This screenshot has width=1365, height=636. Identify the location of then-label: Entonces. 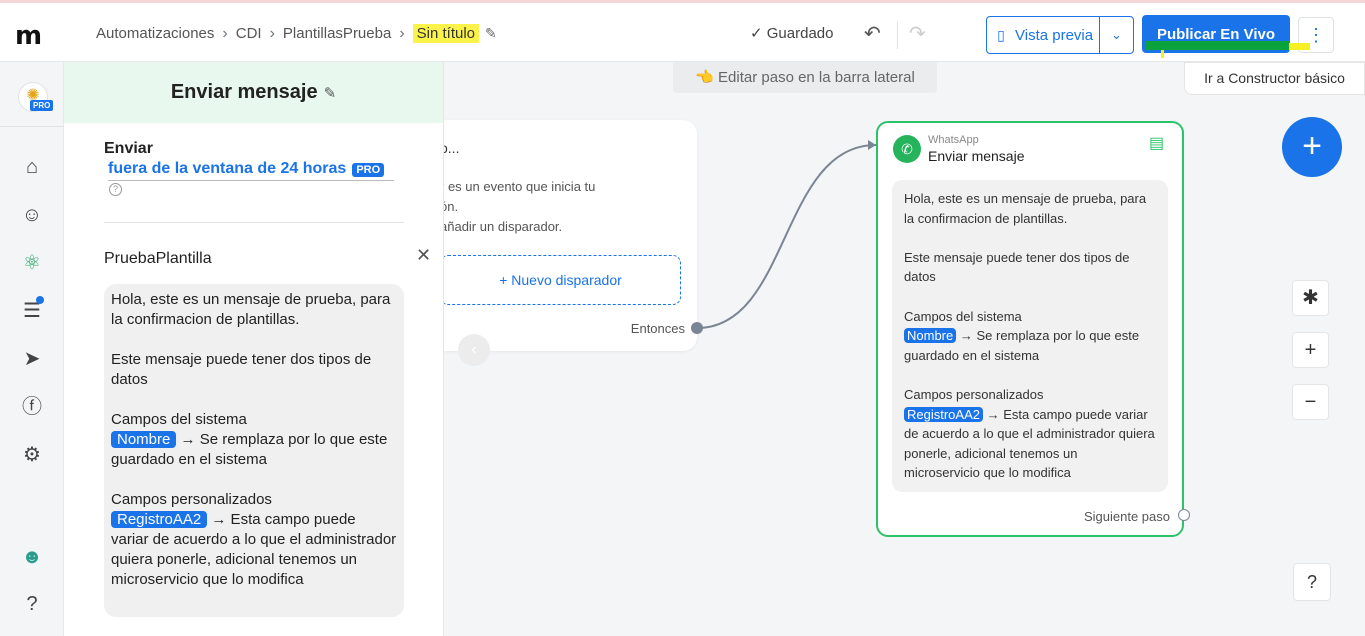
(657, 328).